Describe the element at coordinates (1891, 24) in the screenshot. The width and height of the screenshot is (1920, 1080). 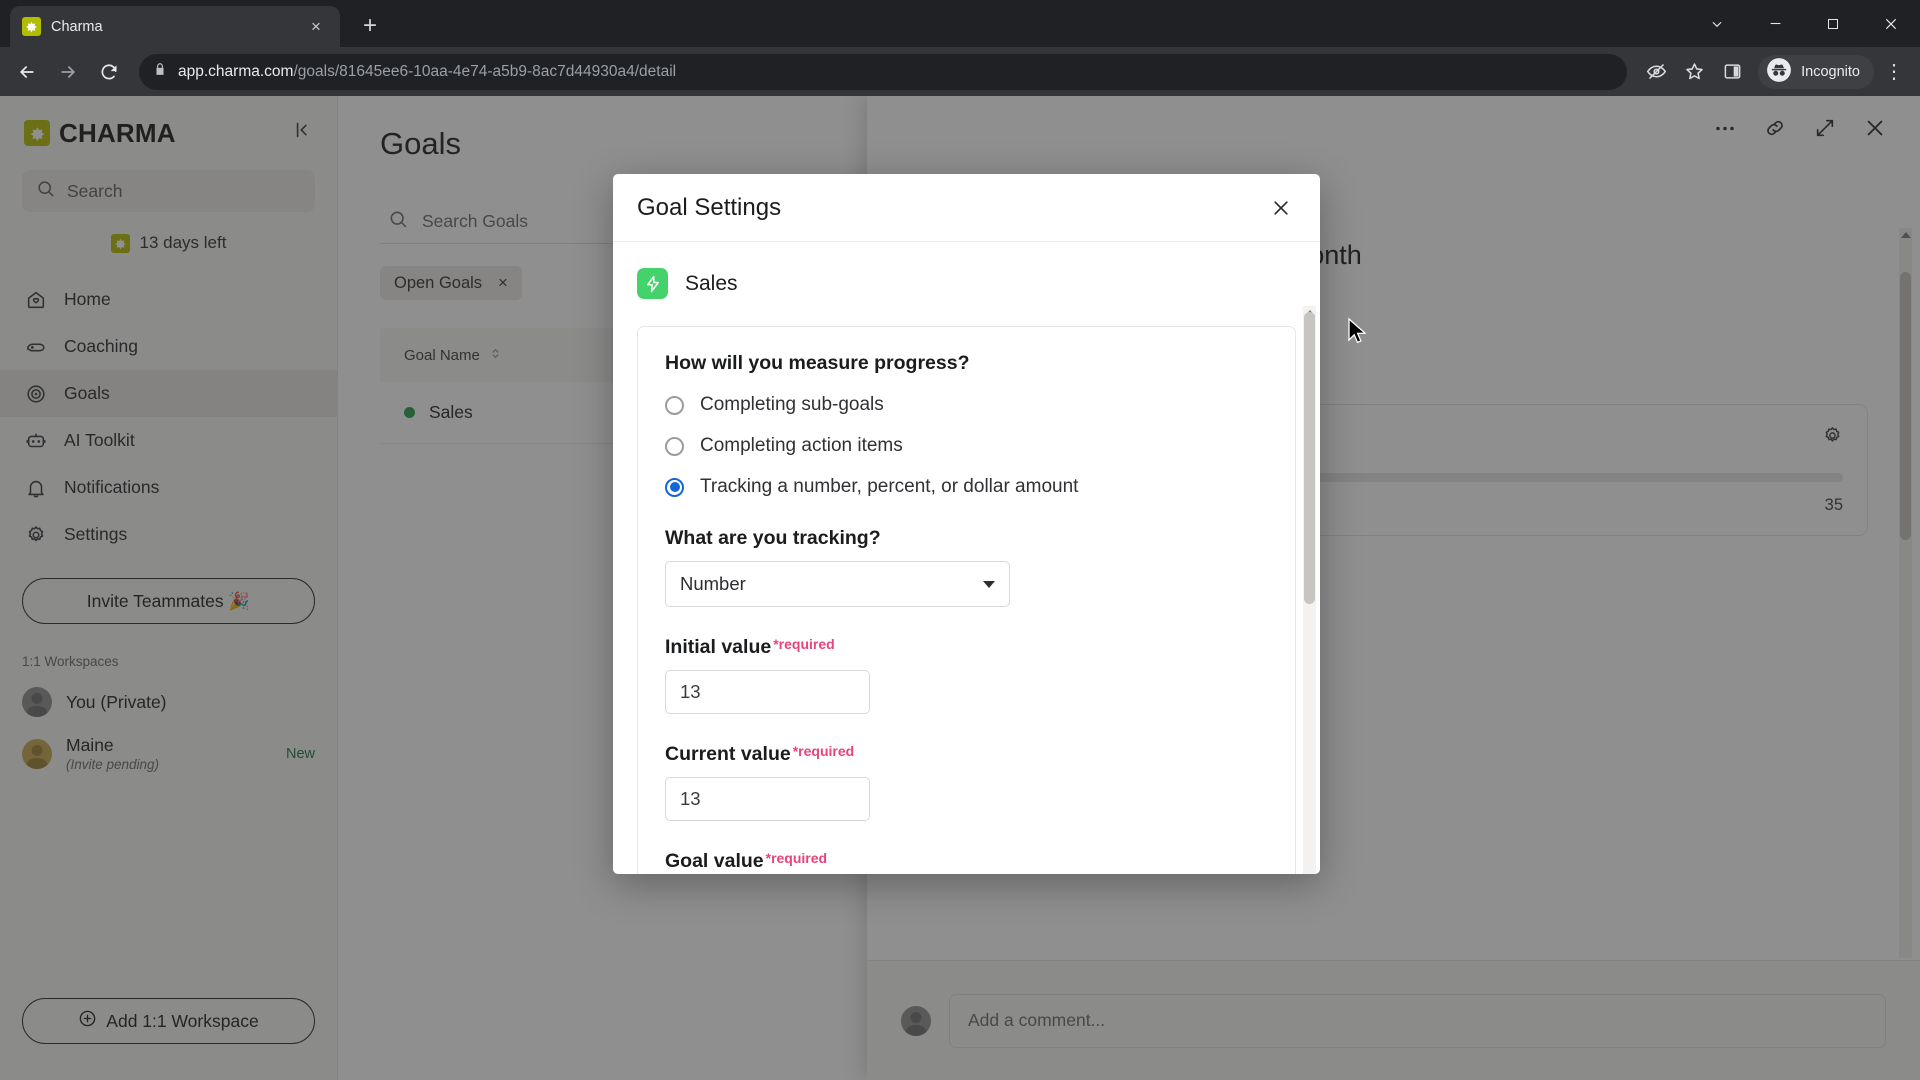
I see `window-close-button` at that location.